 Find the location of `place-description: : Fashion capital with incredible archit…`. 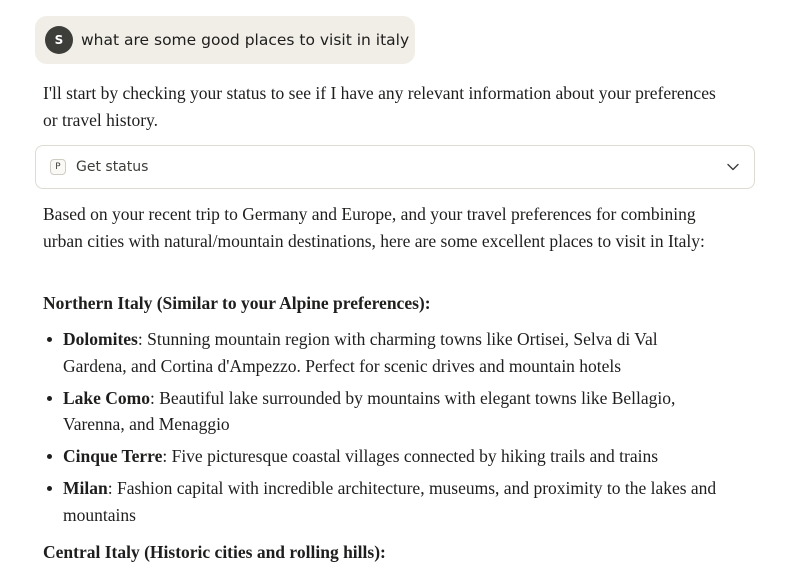

place-description: : Fashion capital with incredible archit… is located at coordinates (390, 501).